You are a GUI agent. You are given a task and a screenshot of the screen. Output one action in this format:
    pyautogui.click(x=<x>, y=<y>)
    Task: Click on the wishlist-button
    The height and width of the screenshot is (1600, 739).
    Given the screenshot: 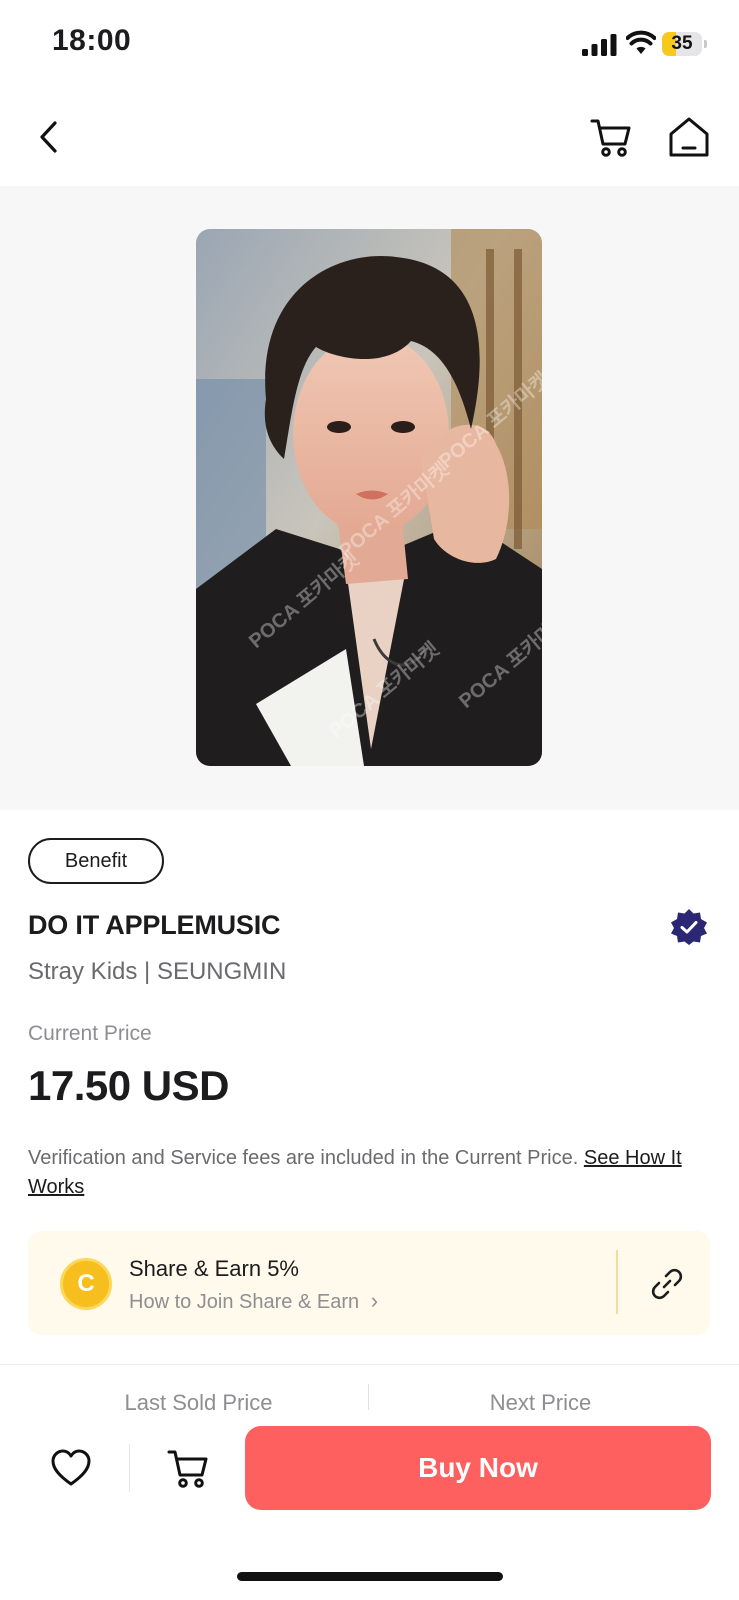 What is the action you would take?
    pyautogui.click(x=71, y=1468)
    